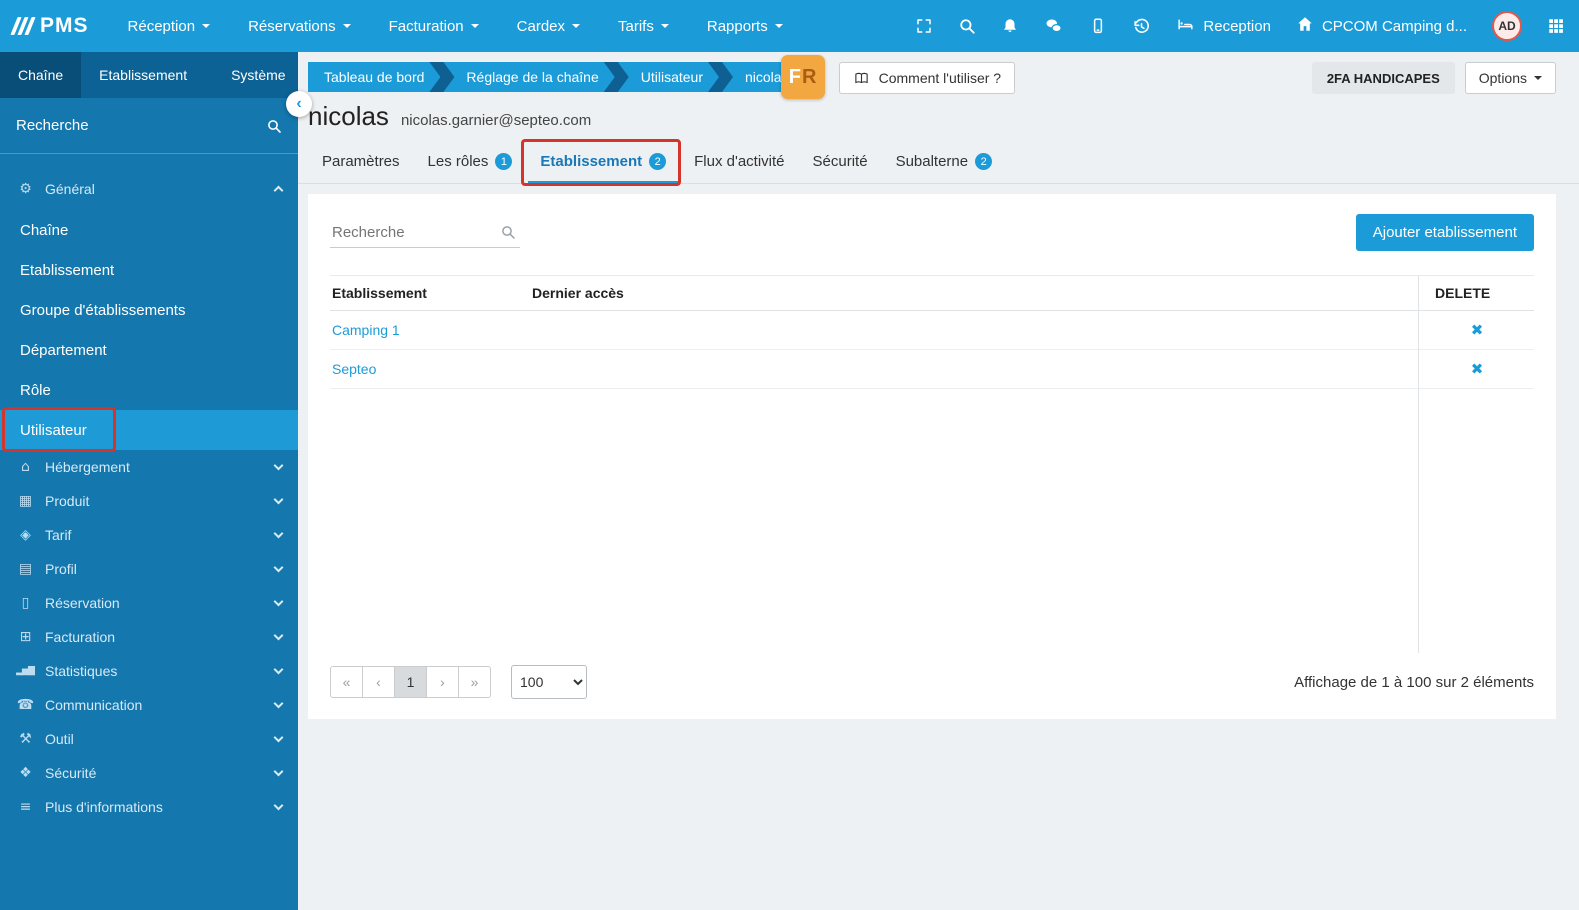 This screenshot has height=910, width=1579. Describe the element at coordinates (82, 603) in the screenshot. I see `section-label: Réservation` at that location.